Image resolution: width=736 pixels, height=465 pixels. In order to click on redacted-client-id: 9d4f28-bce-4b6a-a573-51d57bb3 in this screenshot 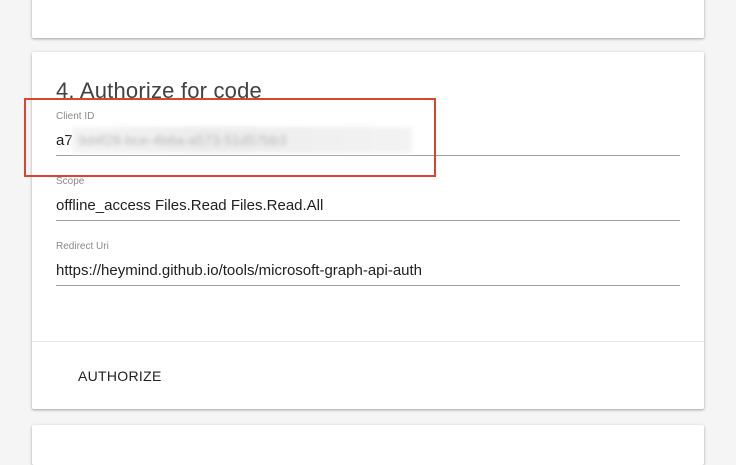, I will do `click(242, 140)`.